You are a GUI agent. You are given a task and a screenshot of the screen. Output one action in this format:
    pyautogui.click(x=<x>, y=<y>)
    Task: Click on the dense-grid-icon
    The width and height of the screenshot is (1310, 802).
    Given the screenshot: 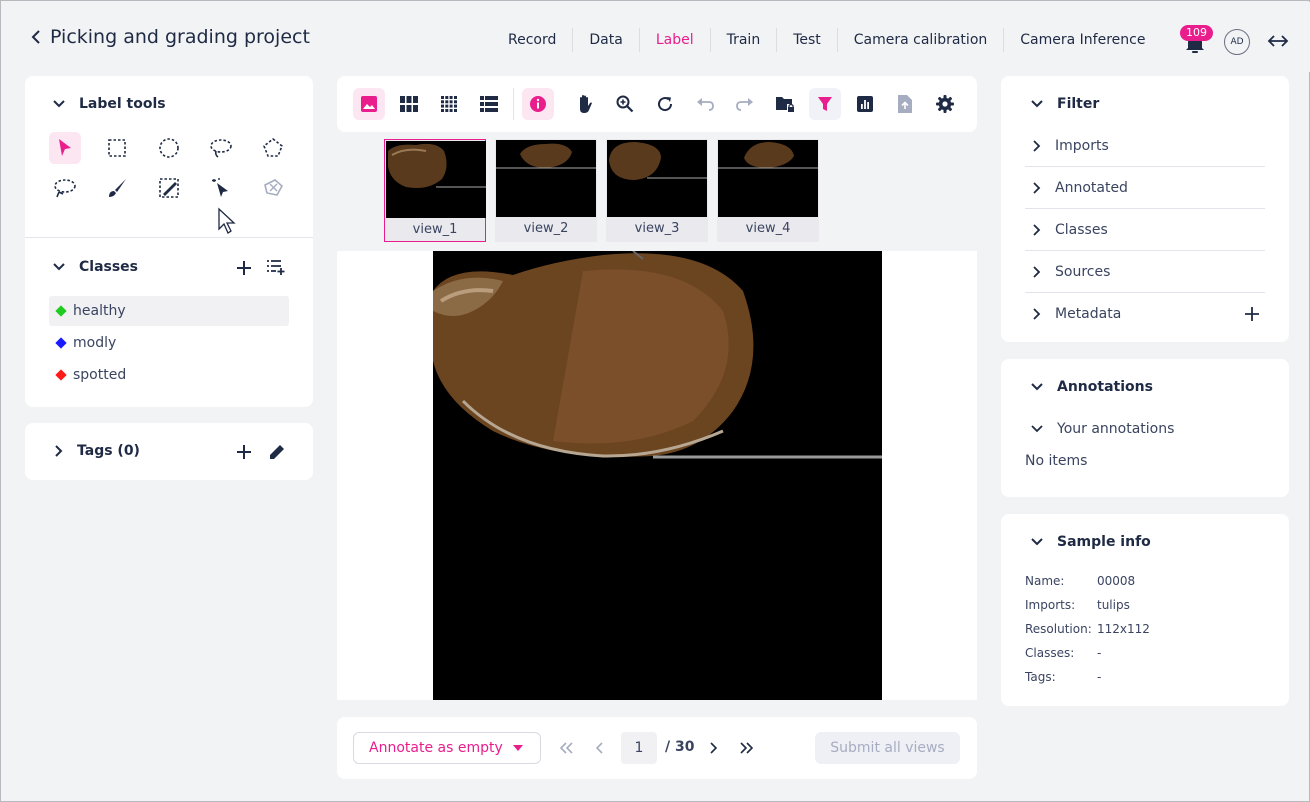 What is the action you would take?
    pyautogui.click(x=449, y=104)
    